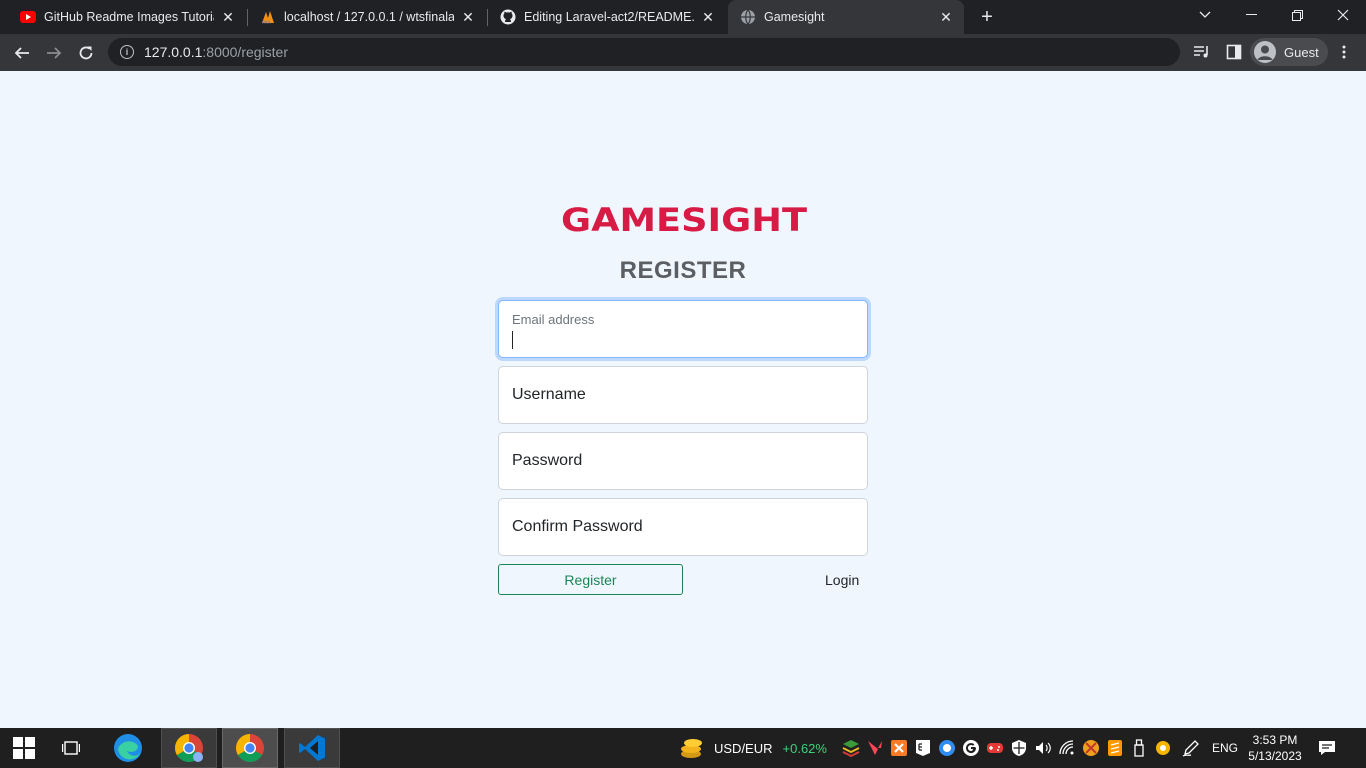 The width and height of the screenshot is (1366, 768). I want to click on page-title: REGISTER, so click(683, 270).